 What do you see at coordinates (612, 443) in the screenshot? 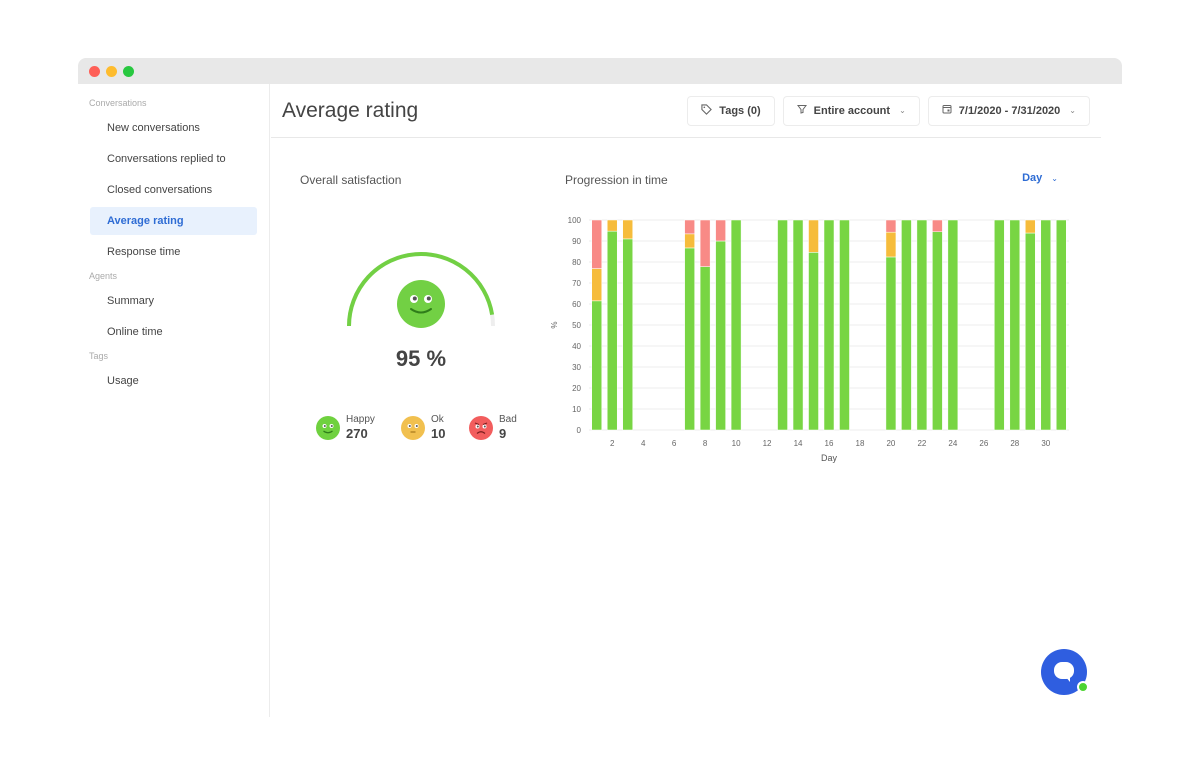
I see `x-tick-label: 2` at bounding box center [612, 443].